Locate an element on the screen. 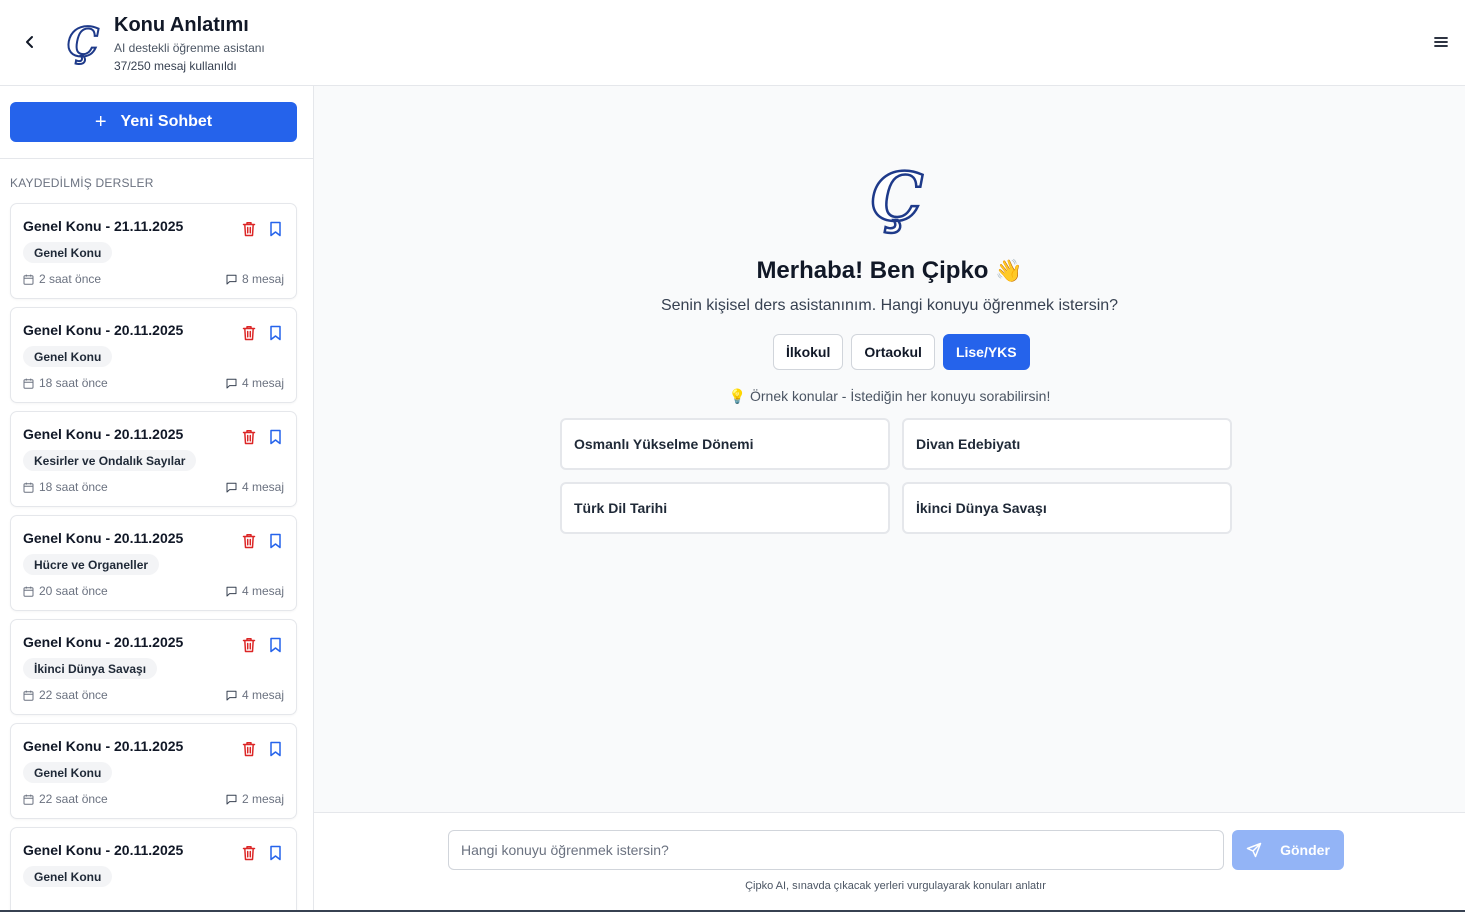  new-chat-button: + Yeni Sohbet is located at coordinates (153, 122).